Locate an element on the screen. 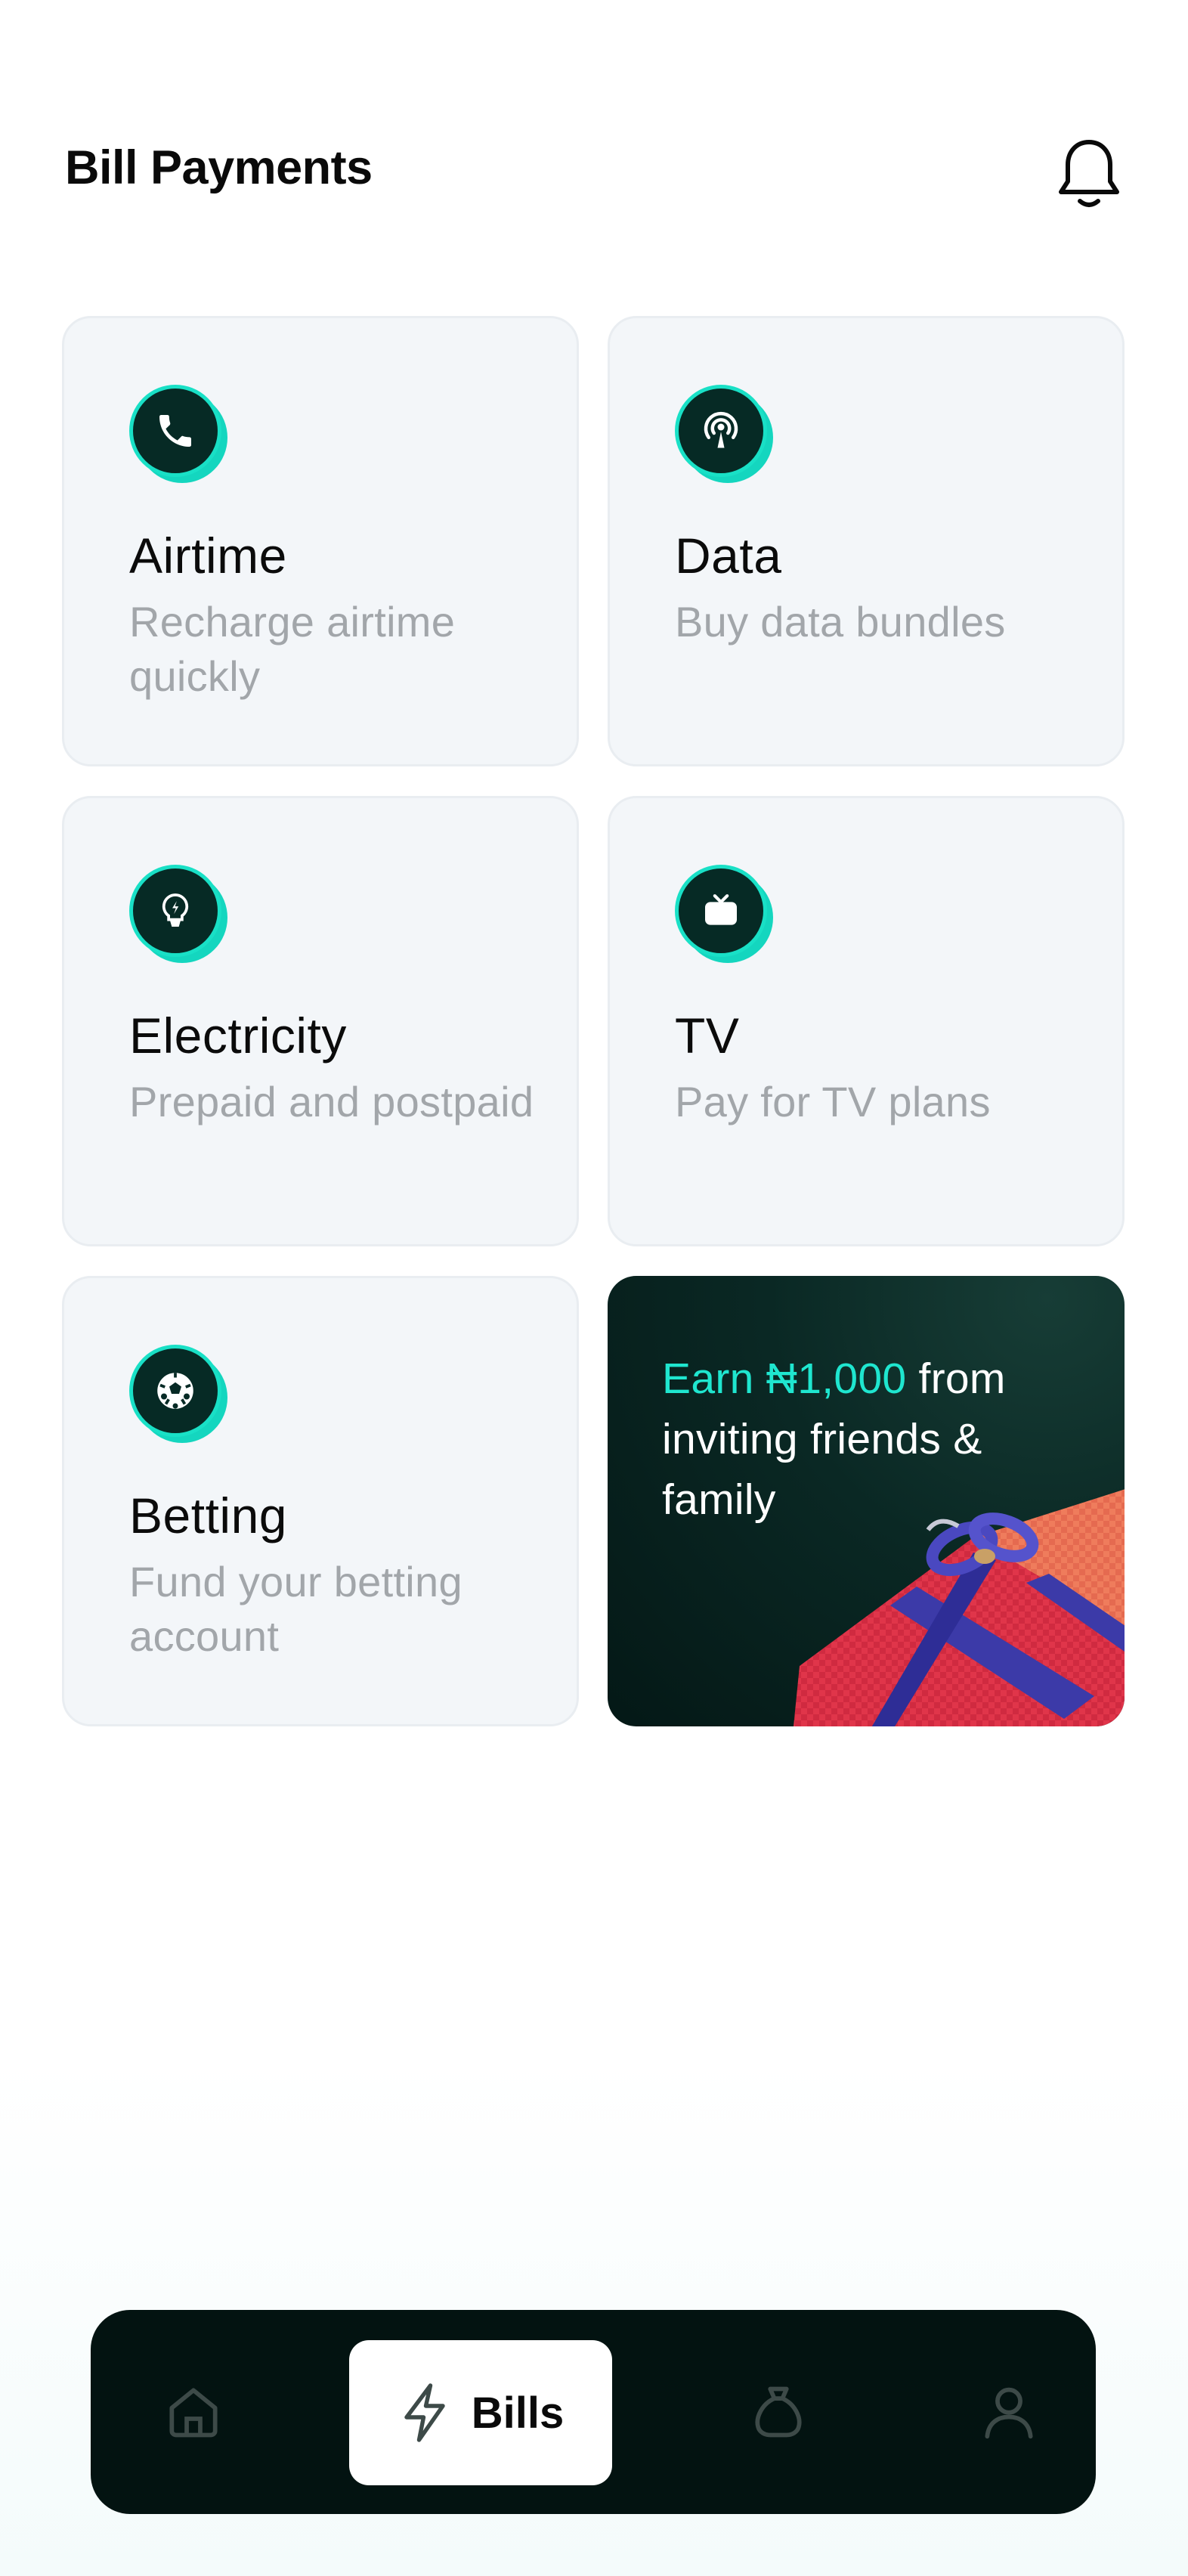 The image size is (1188, 2576). card-title: Electricity is located at coordinates (238, 1036).